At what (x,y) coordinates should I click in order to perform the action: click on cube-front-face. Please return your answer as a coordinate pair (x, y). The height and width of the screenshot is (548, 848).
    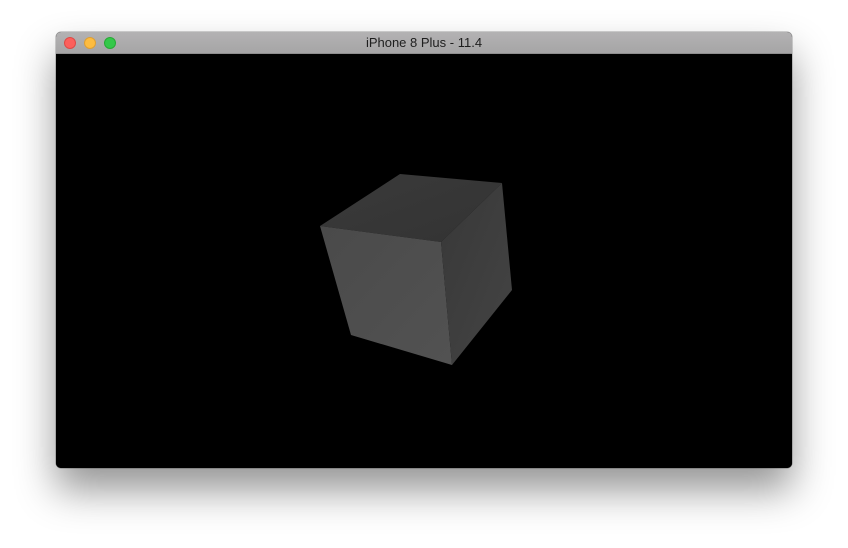
    Looking at the image, I should click on (386, 295).